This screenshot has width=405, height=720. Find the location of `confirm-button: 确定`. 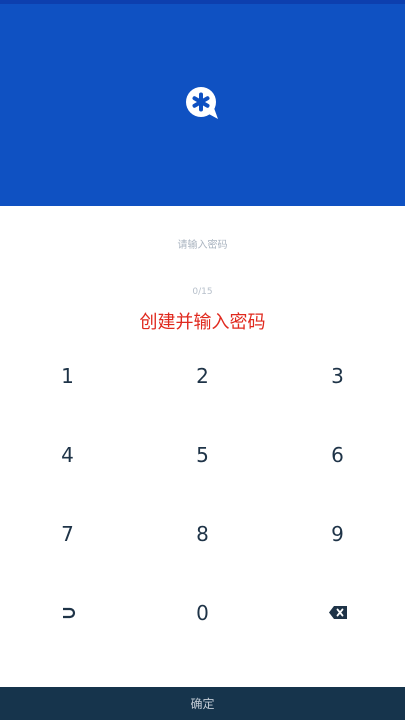

confirm-button: 确定 is located at coordinates (202, 703).